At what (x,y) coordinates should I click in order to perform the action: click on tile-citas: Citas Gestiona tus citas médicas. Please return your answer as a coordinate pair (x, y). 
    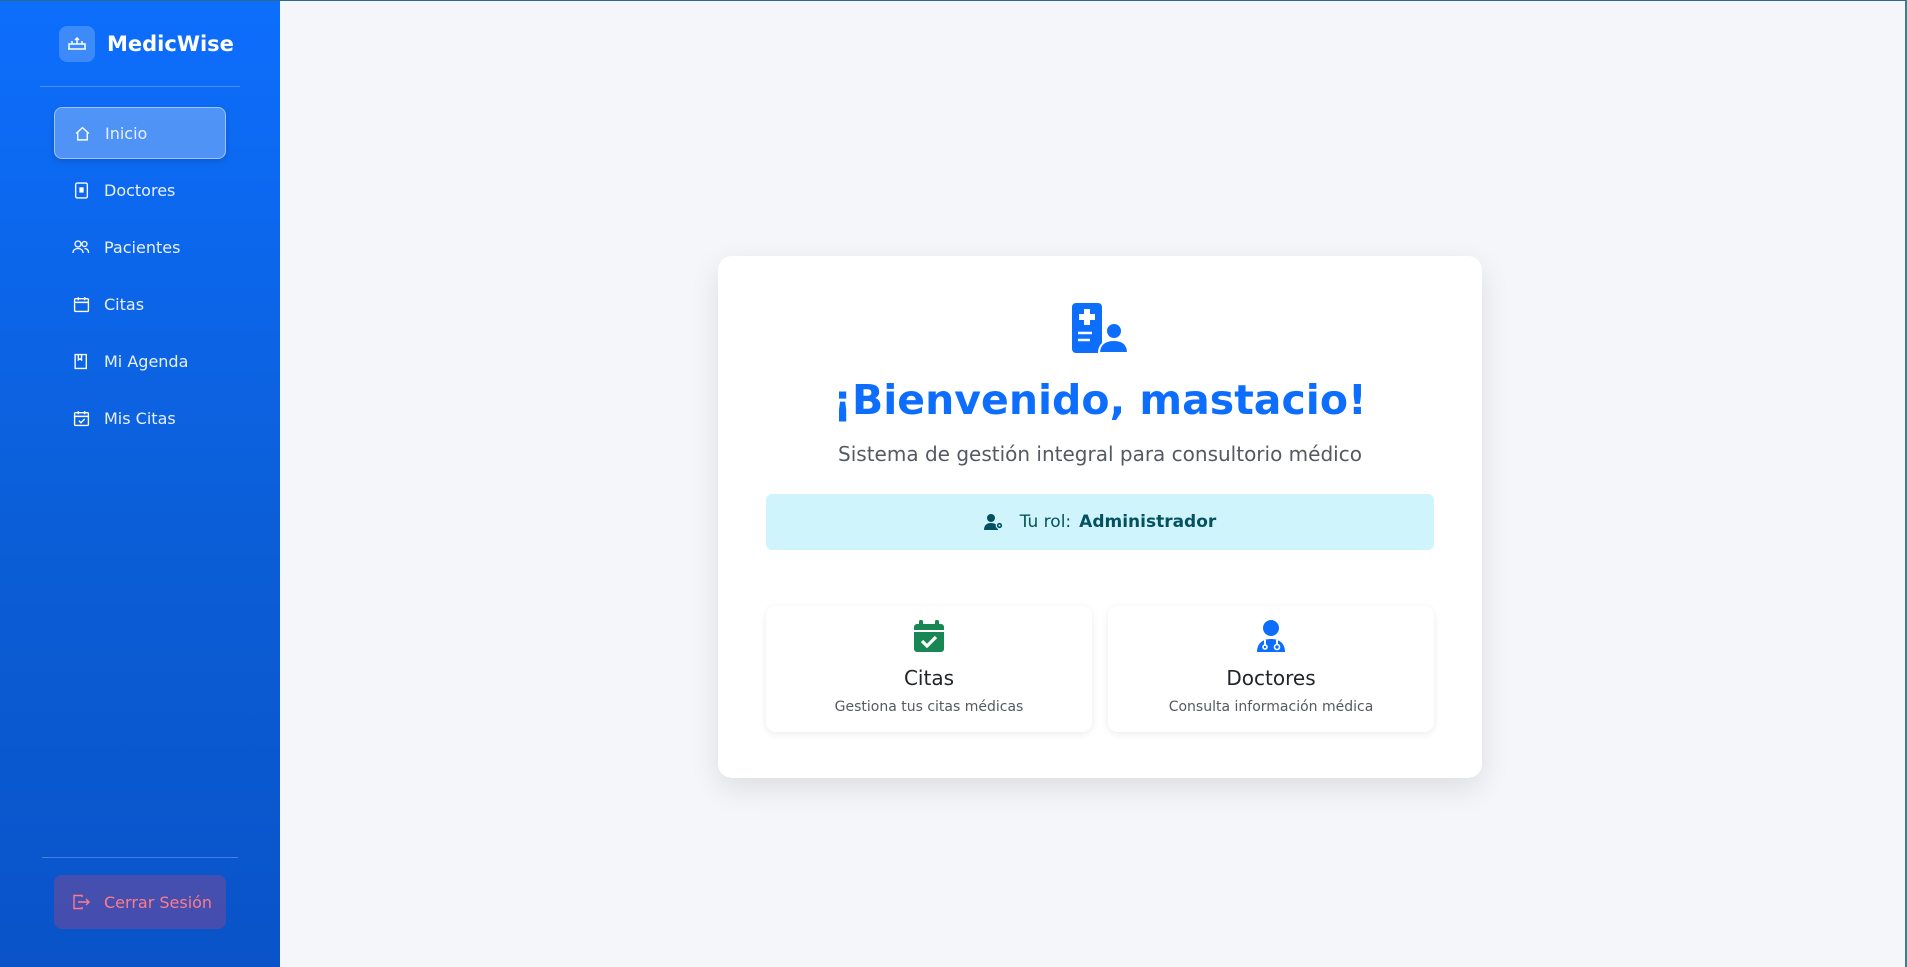
    Looking at the image, I should click on (929, 669).